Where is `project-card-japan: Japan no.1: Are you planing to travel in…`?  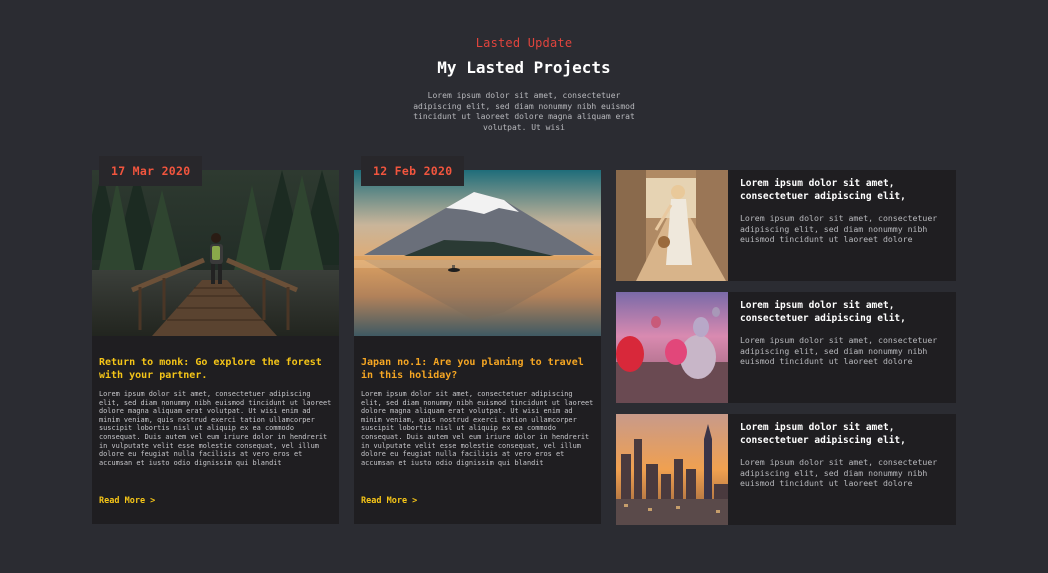 project-card-japan: Japan no.1: Are you planing to travel in… is located at coordinates (477, 347).